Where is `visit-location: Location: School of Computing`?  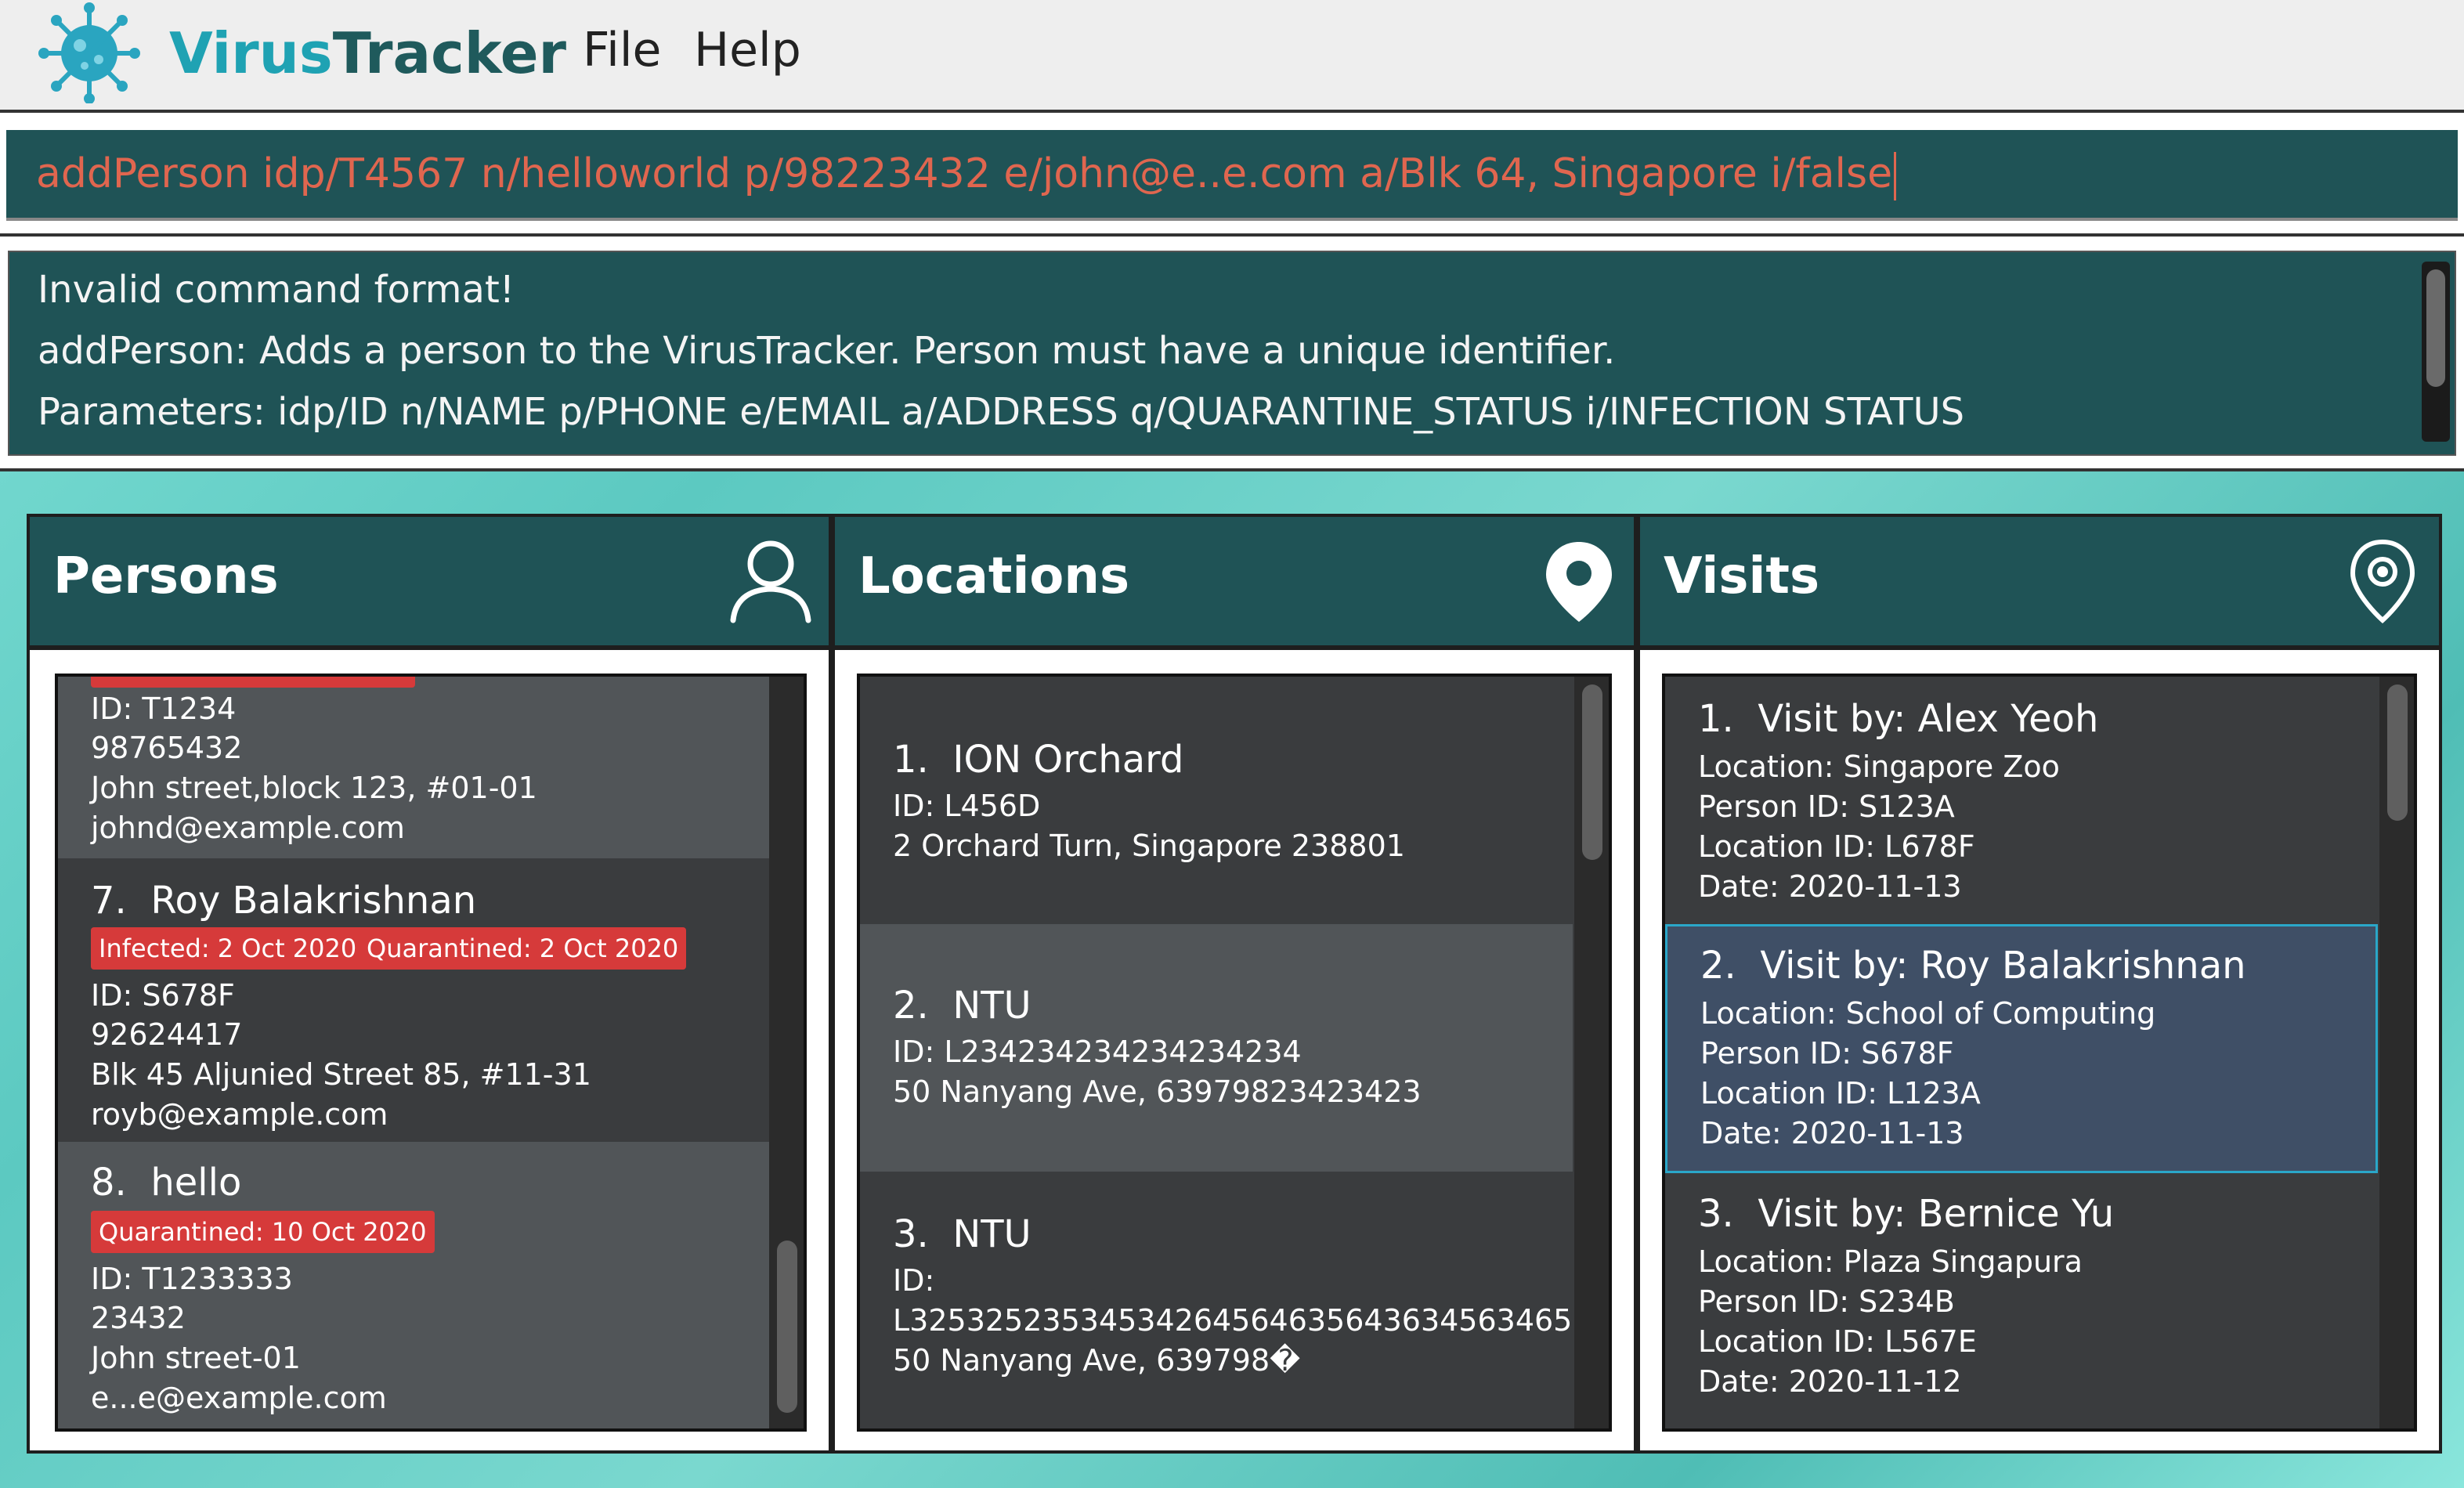
visit-location: Location: School of Computing is located at coordinates (1928, 1013).